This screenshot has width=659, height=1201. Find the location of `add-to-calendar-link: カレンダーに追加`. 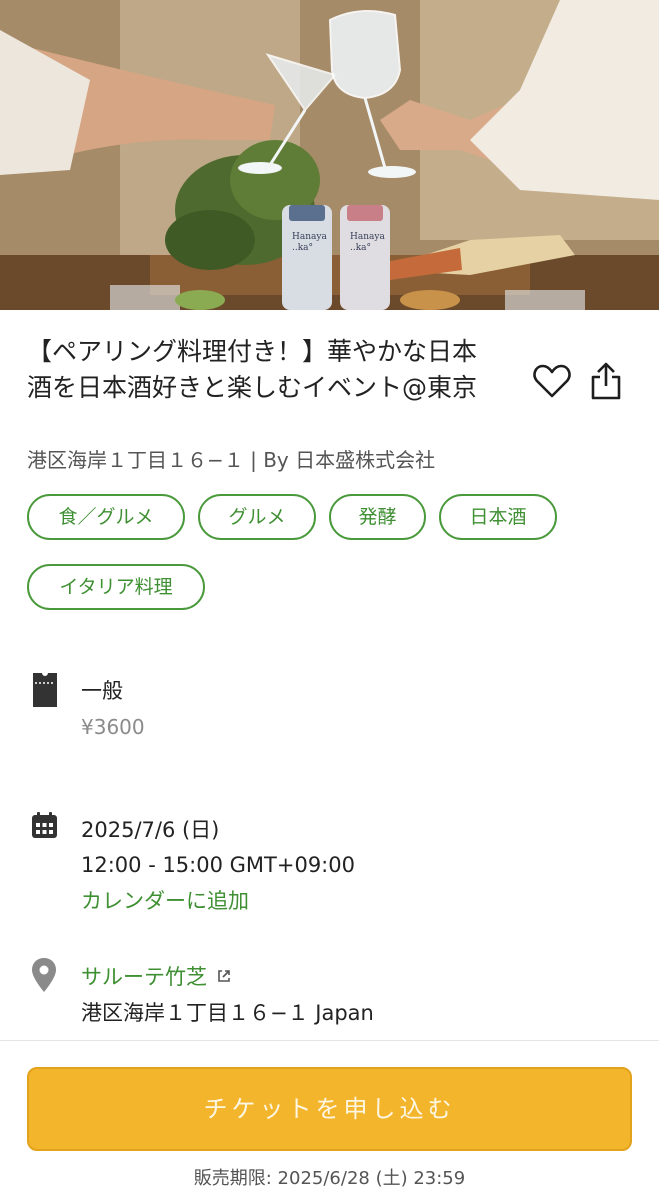

add-to-calendar-link: カレンダーに追加 is located at coordinates (165, 901).